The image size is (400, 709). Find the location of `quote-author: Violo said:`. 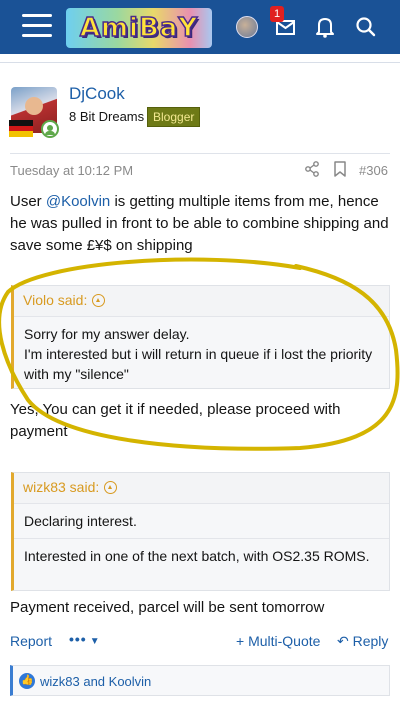

quote-author: Violo said: is located at coordinates (55, 300).